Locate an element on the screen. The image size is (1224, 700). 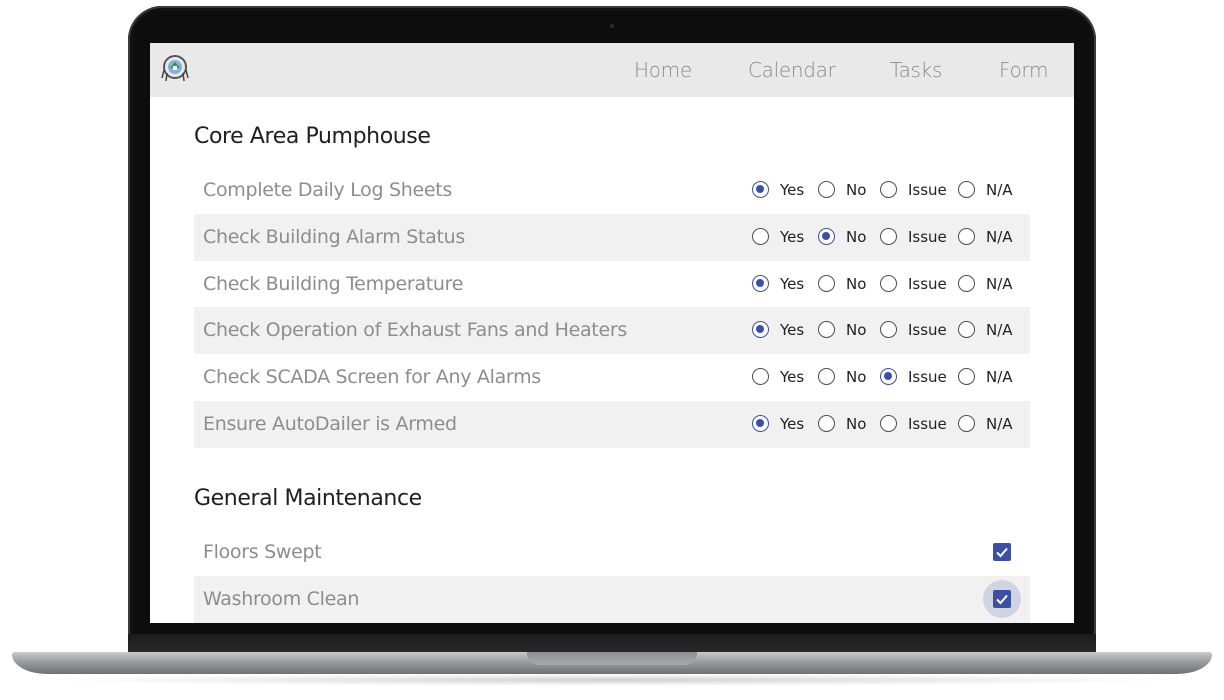
checklist-item-label: Washroom Clean is located at coordinates (281, 599).